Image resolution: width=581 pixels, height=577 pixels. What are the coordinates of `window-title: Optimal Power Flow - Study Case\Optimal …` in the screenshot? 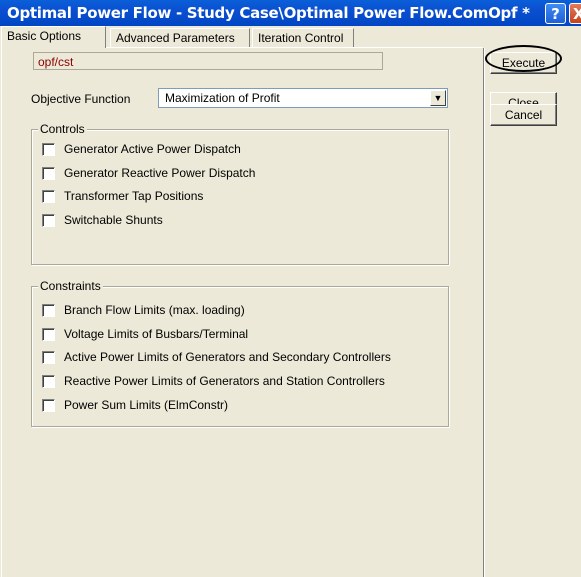 It's located at (268, 13).